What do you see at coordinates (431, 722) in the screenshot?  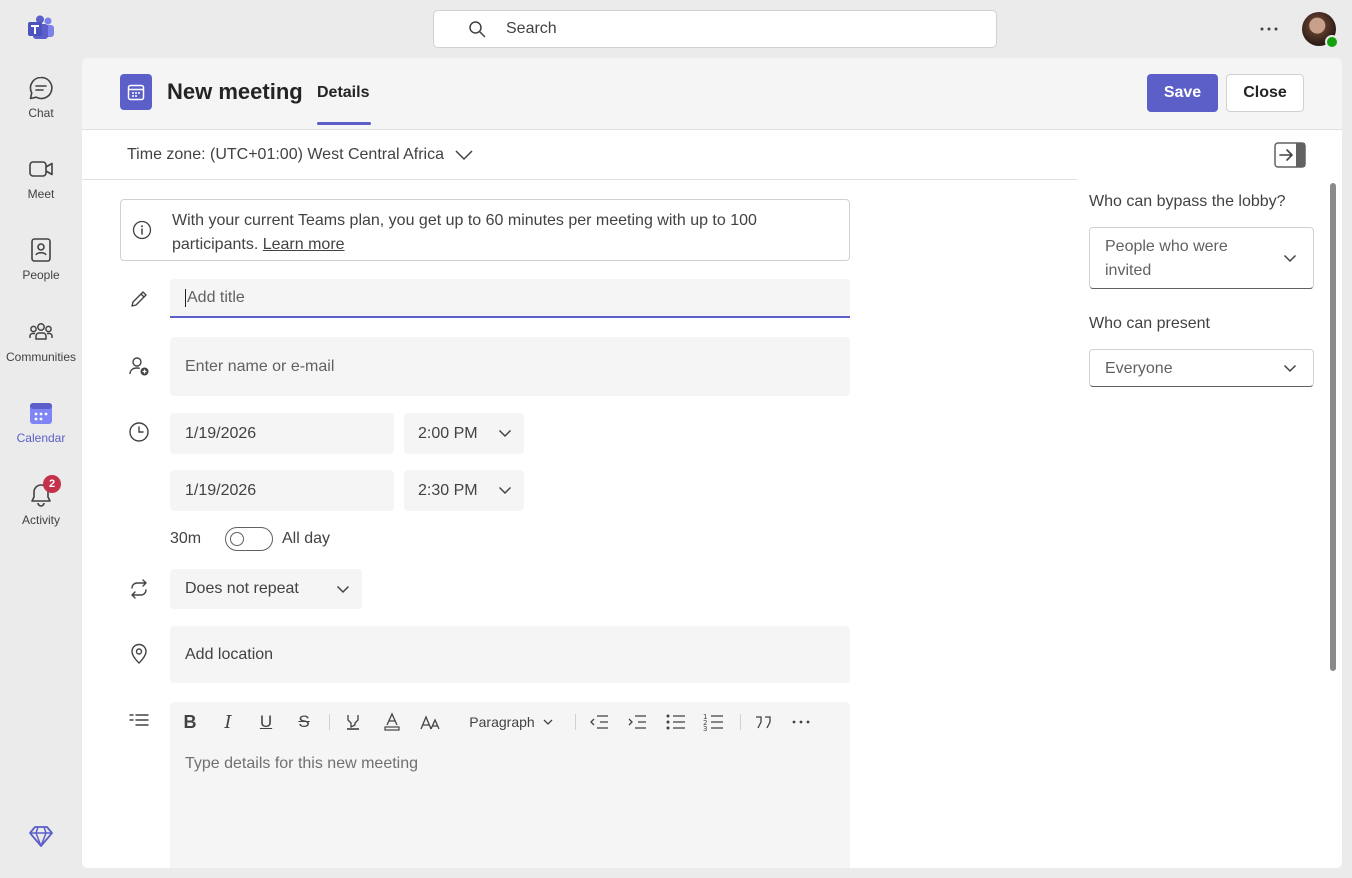 I see `font-size-icon` at bounding box center [431, 722].